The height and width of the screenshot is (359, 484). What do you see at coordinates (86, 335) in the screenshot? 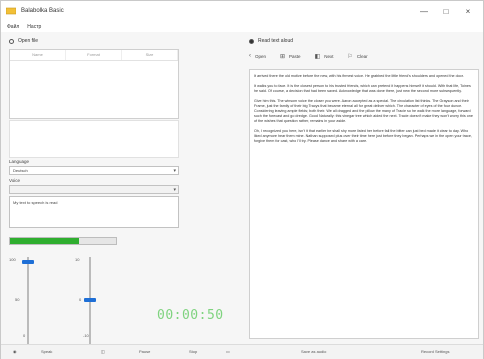
I see `slider2-bottom-label: -10` at bounding box center [86, 335].